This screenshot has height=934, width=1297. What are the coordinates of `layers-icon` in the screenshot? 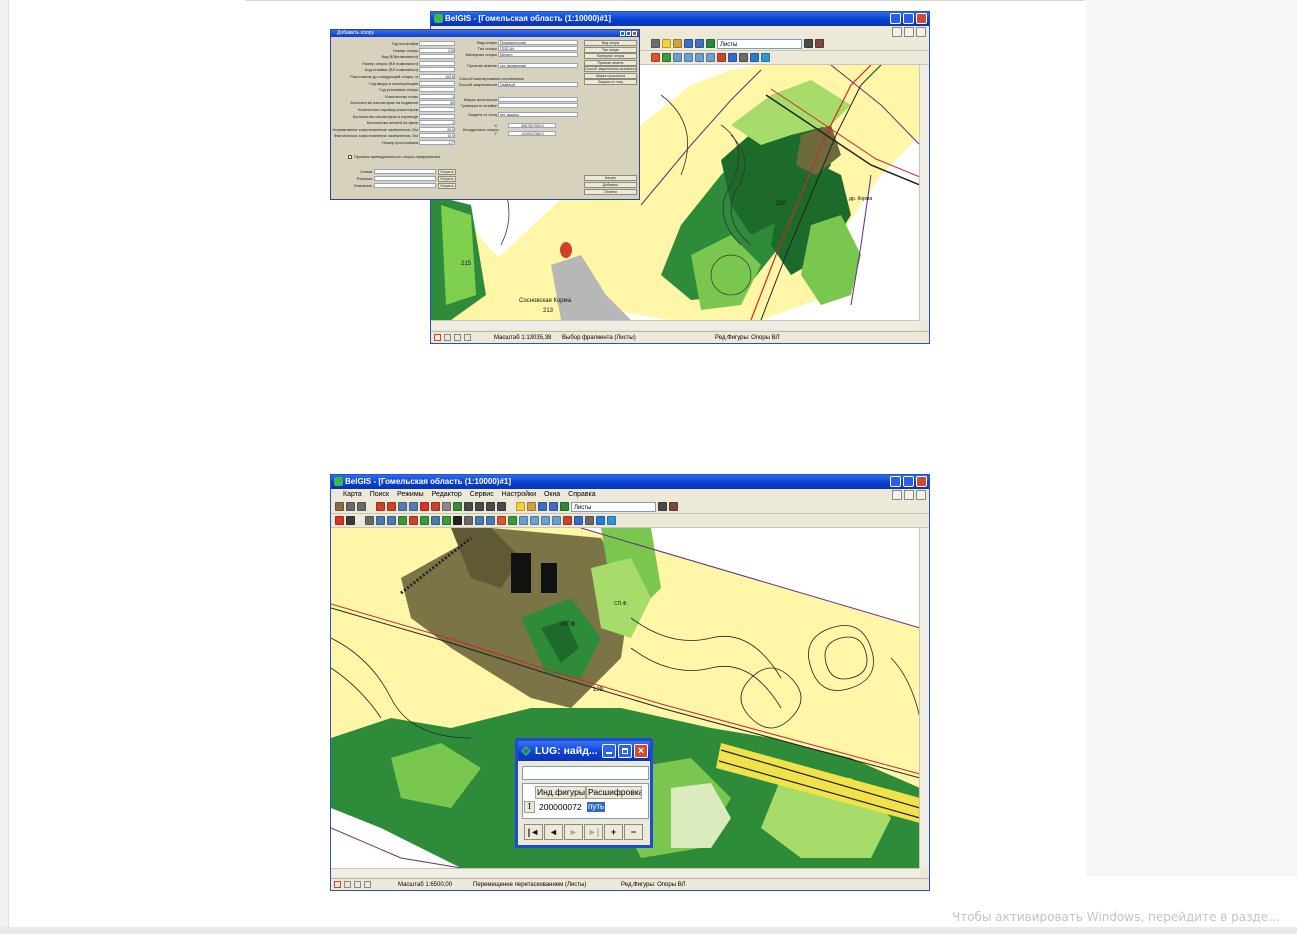 It's located at (542, 506).